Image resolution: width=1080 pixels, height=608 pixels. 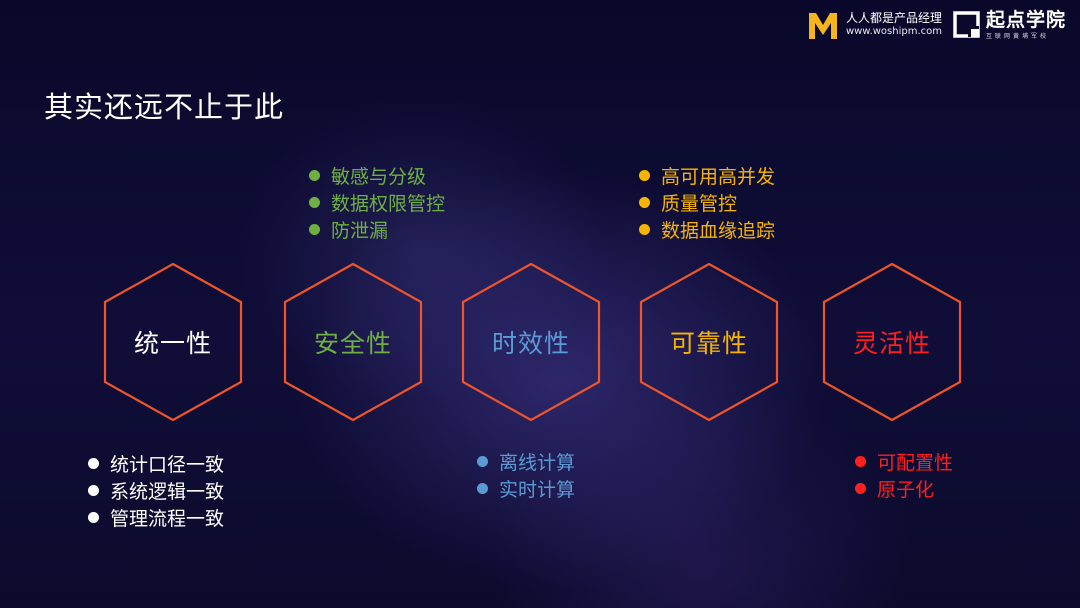 What do you see at coordinates (167, 465) in the screenshot?
I see `list-item-text: 统计口径一致` at bounding box center [167, 465].